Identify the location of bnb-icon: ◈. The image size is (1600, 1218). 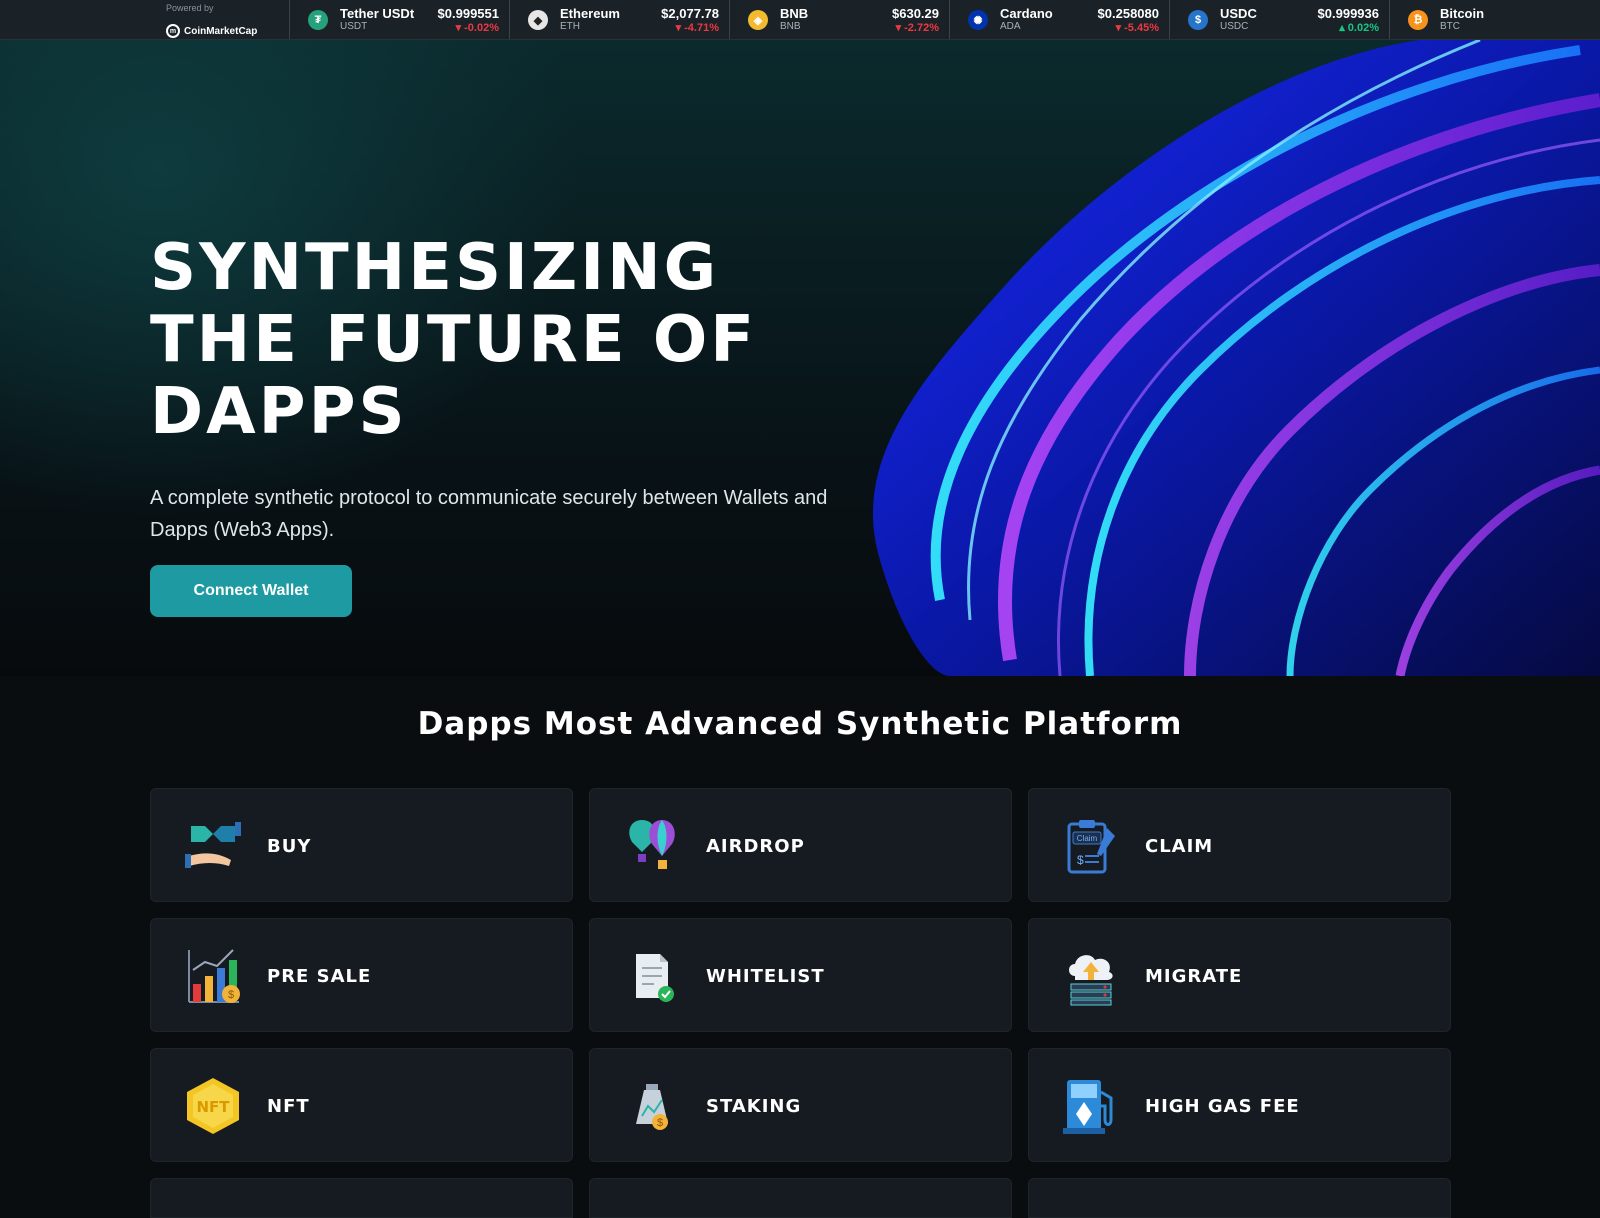
(758, 20).